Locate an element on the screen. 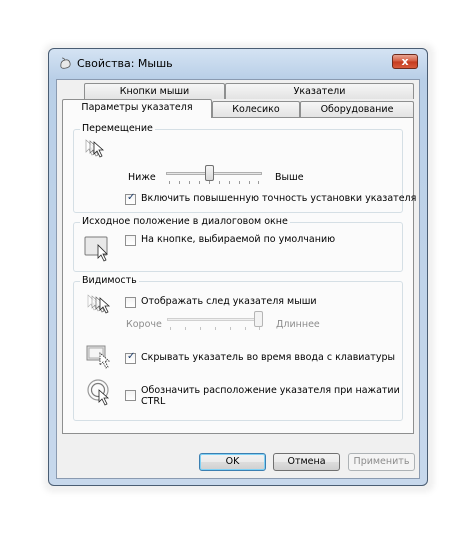 Image resolution: width=474 pixels, height=533 pixels. tab-pointers: Указатели is located at coordinates (319, 91).